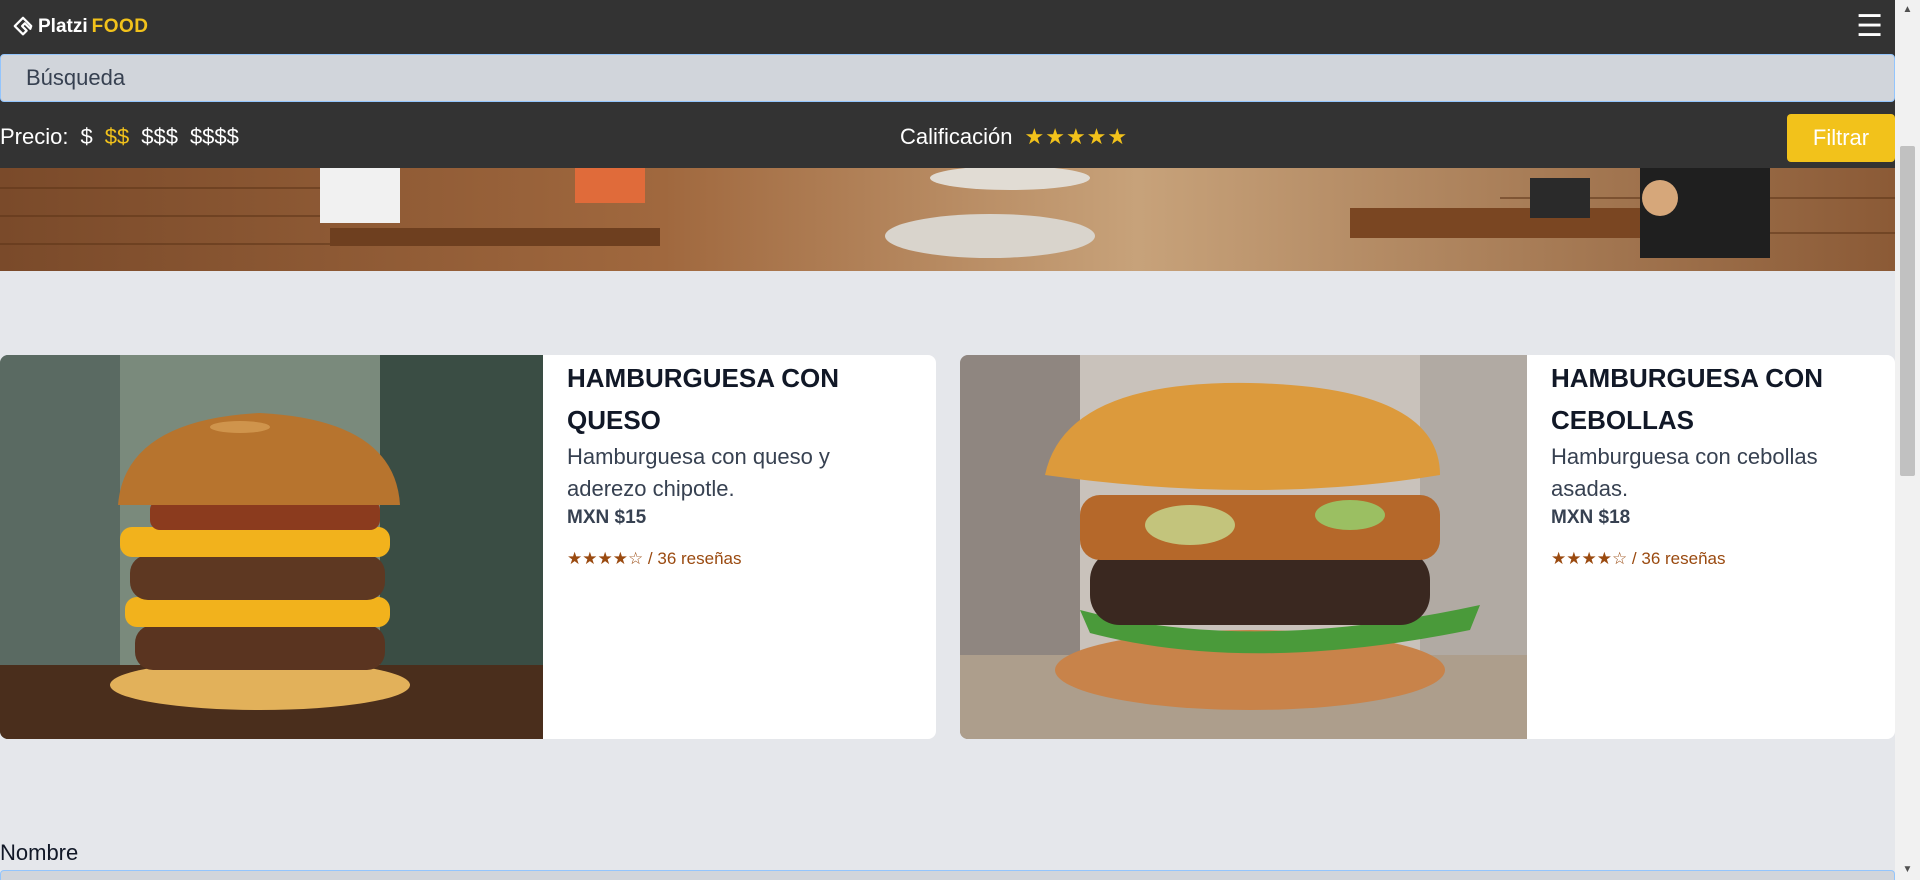 Image resolution: width=1920 pixels, height=880 pixels. What do you see at coordinates (947, 27) in the screenshot?
I see `top-navbar: Platzi FOOD ☰` at bounding box center [947, 27].